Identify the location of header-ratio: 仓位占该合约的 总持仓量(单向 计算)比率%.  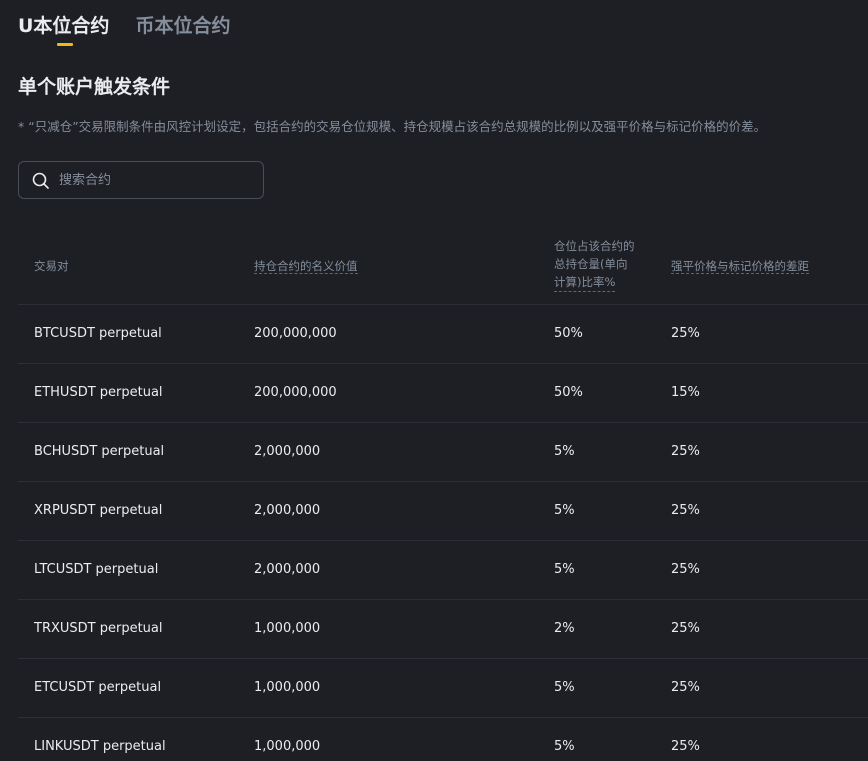
(604, 264).